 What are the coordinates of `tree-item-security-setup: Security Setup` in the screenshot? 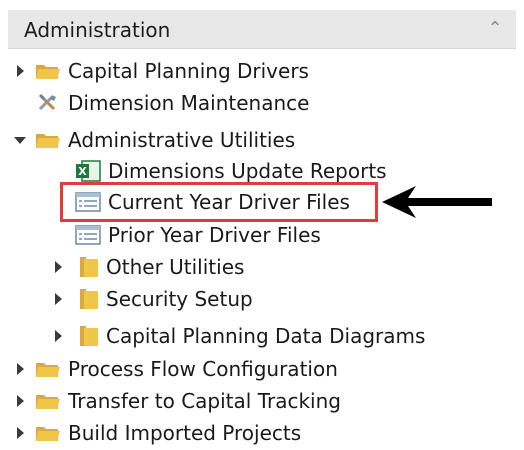 It's located at (152, 299).